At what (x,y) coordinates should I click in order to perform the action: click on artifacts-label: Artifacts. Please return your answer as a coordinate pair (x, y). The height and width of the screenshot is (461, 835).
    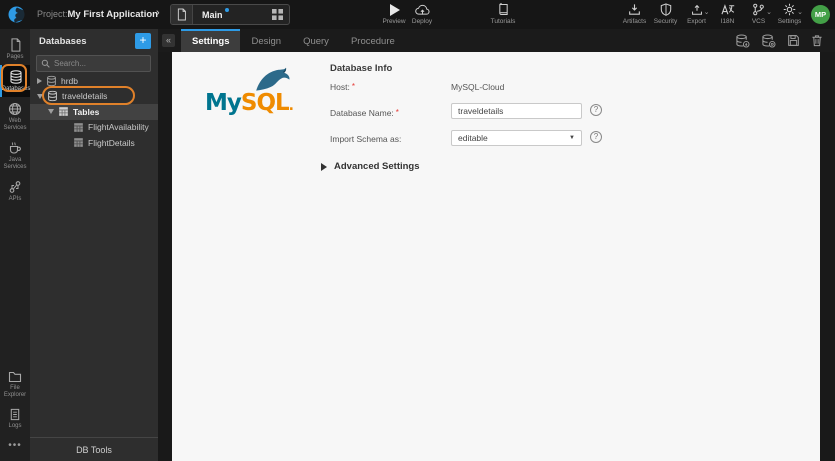
    Looking at the image, I should click on (634, 21).